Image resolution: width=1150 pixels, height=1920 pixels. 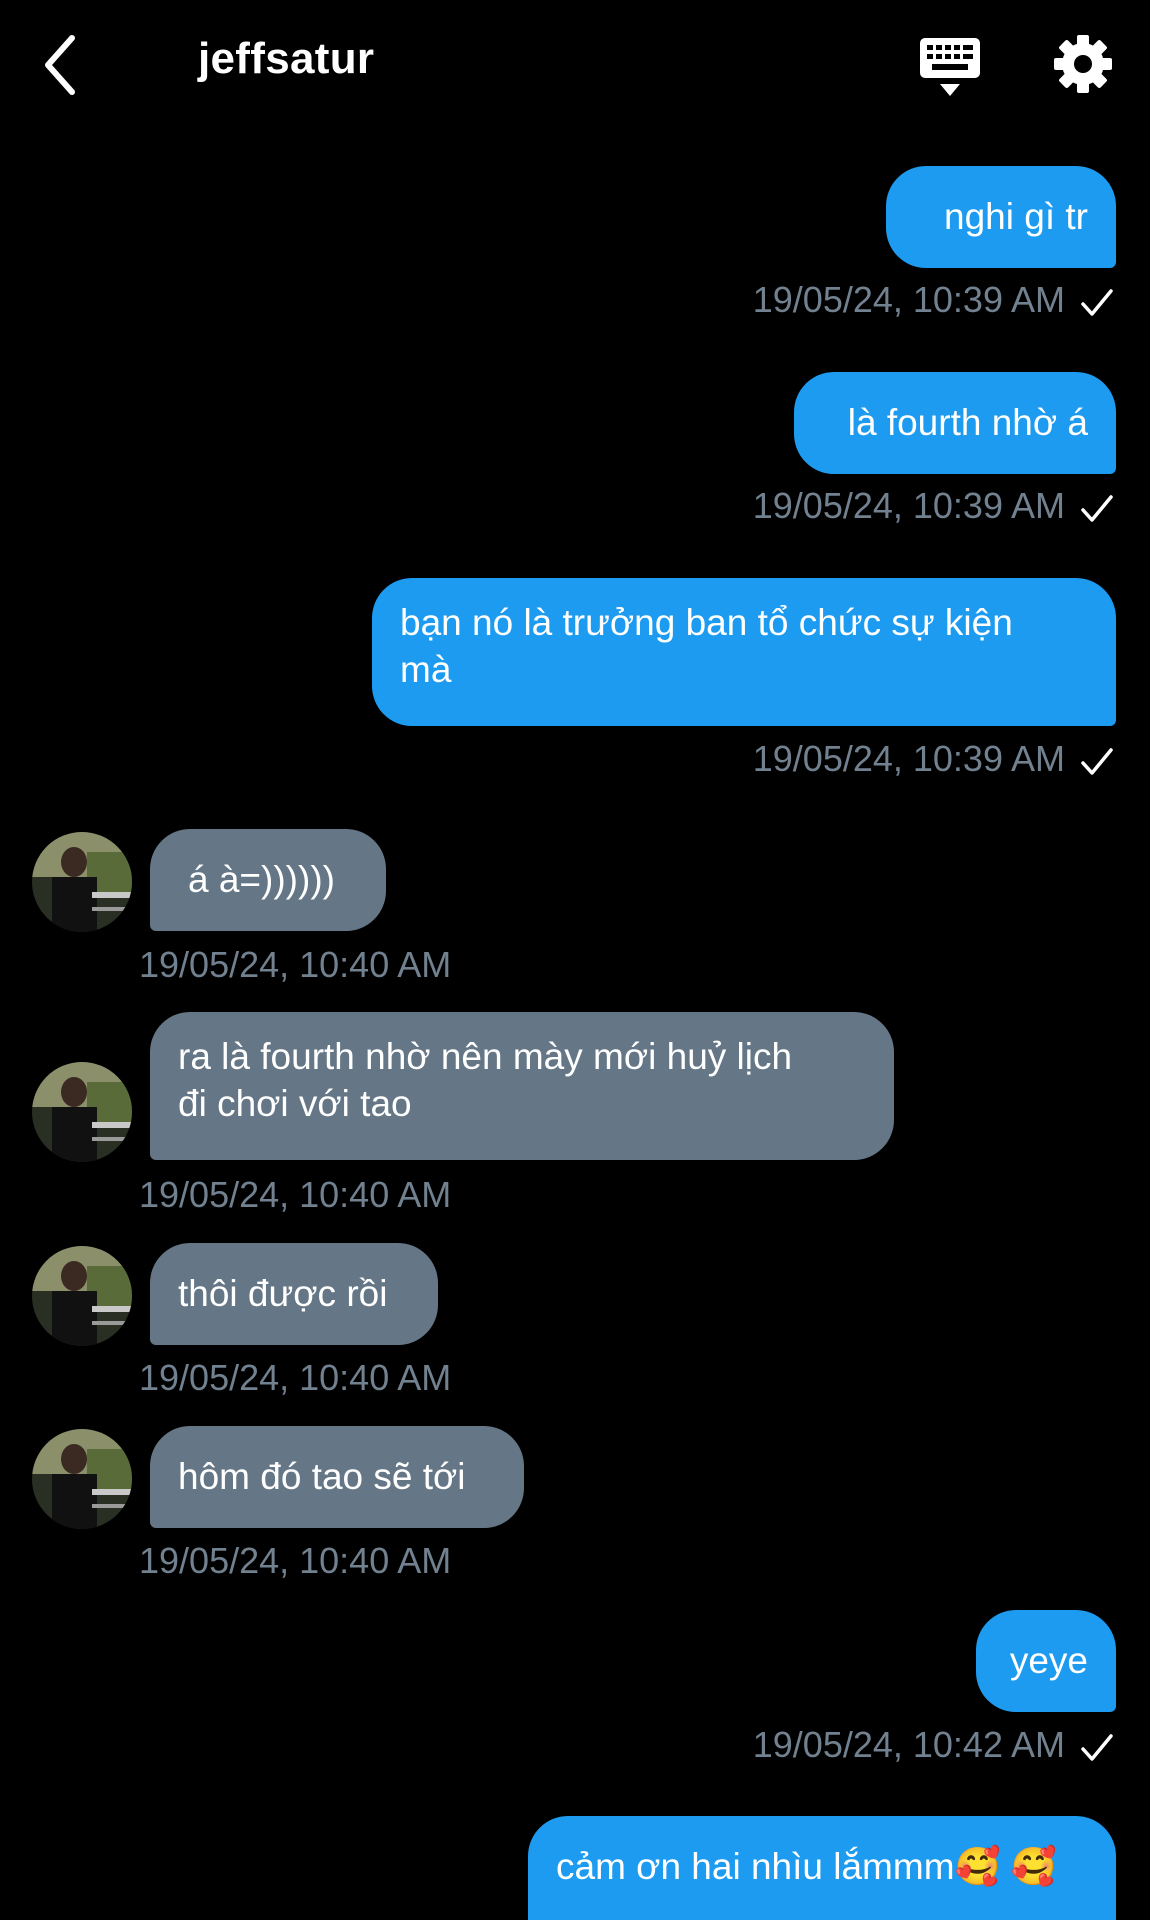 I want to click on keyboard-button, so click(x=950, y=67).